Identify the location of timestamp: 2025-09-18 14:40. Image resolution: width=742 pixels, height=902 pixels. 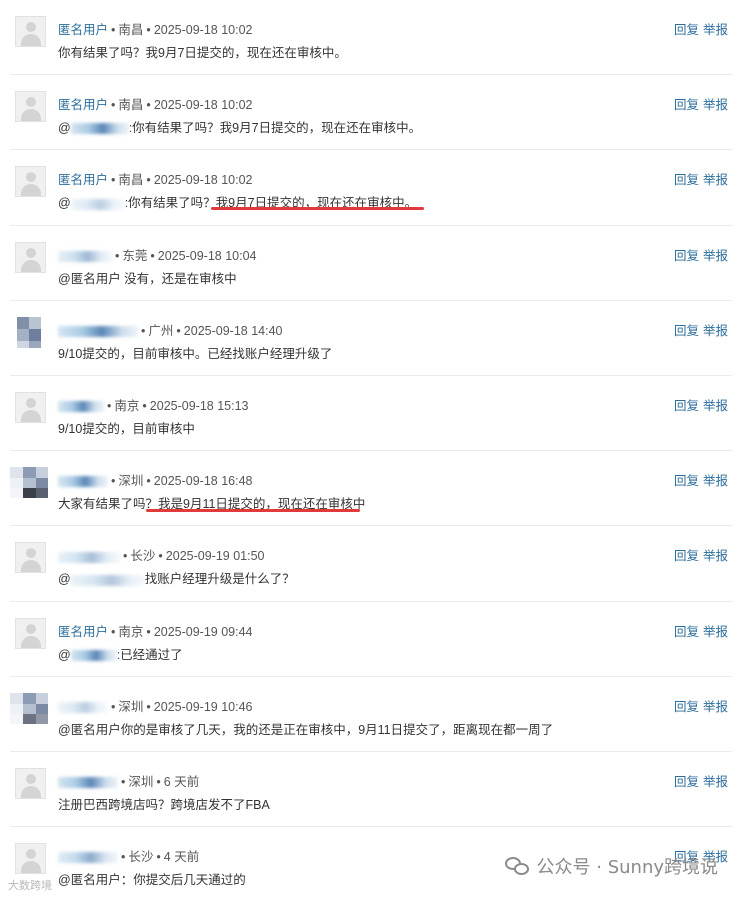
(233, 330).